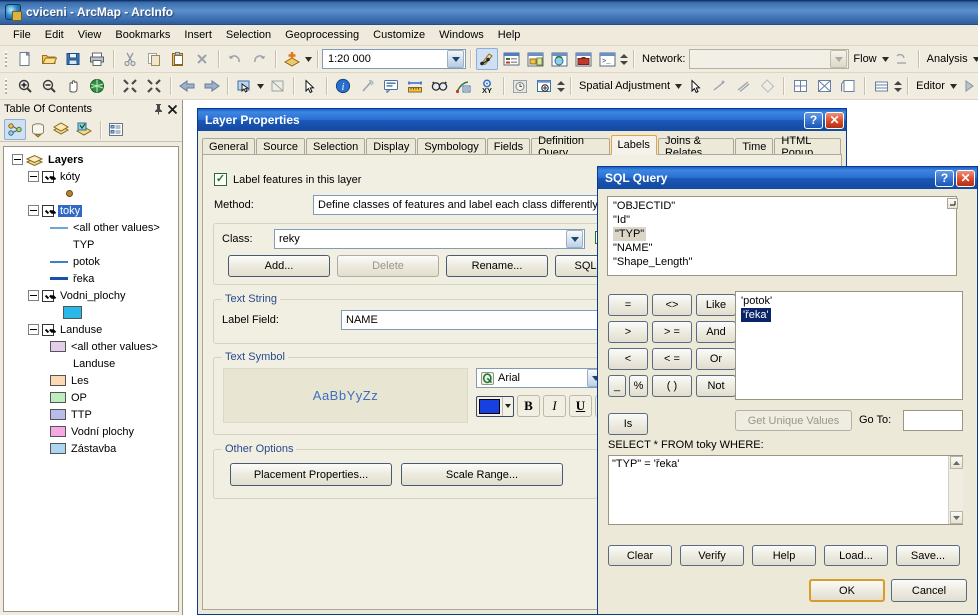 Image resolution: width=978 pixels, height=615 pixels. What do you see at coordinates (947, 59) in the screenshot?
I see `analysis-menu-label: Analysis` at bounding box center [947, 59].